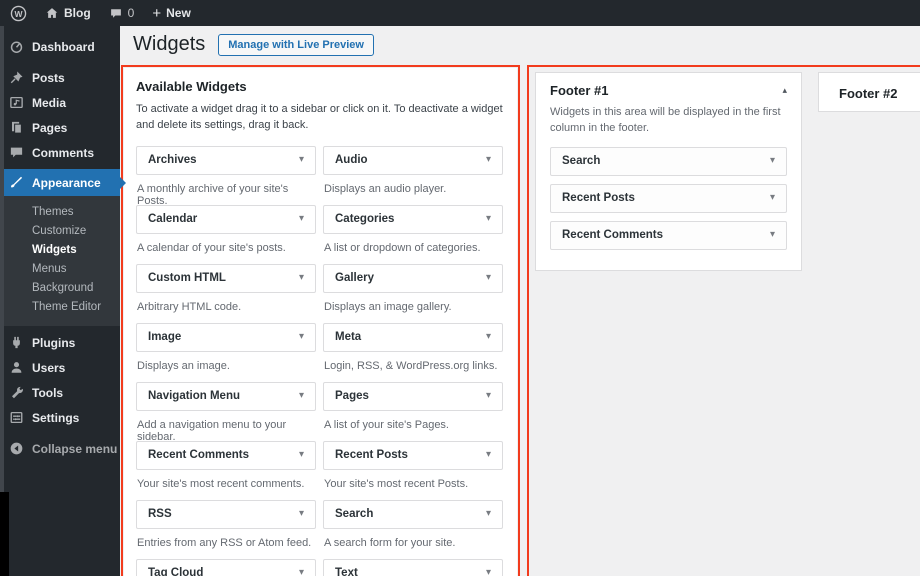  I want to click on svg-text: W, so click(18, 13).